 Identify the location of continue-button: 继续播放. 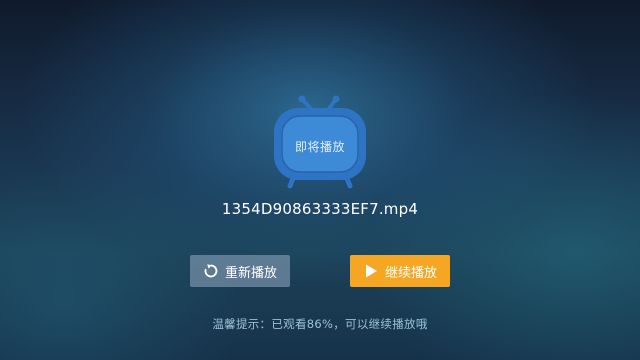
(400, 271).